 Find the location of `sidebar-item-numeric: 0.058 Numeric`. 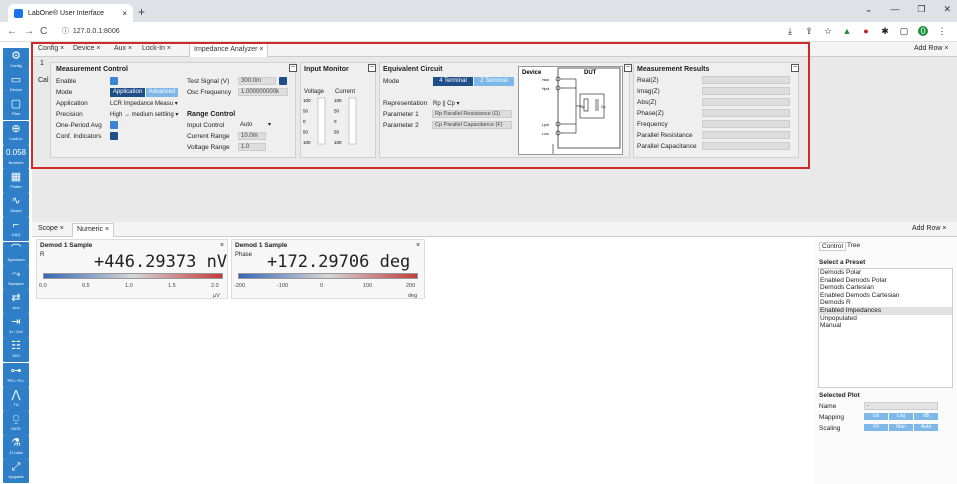

sidebar-item-numeric: 0.058 Numeric is located at coordinates (16, 156).